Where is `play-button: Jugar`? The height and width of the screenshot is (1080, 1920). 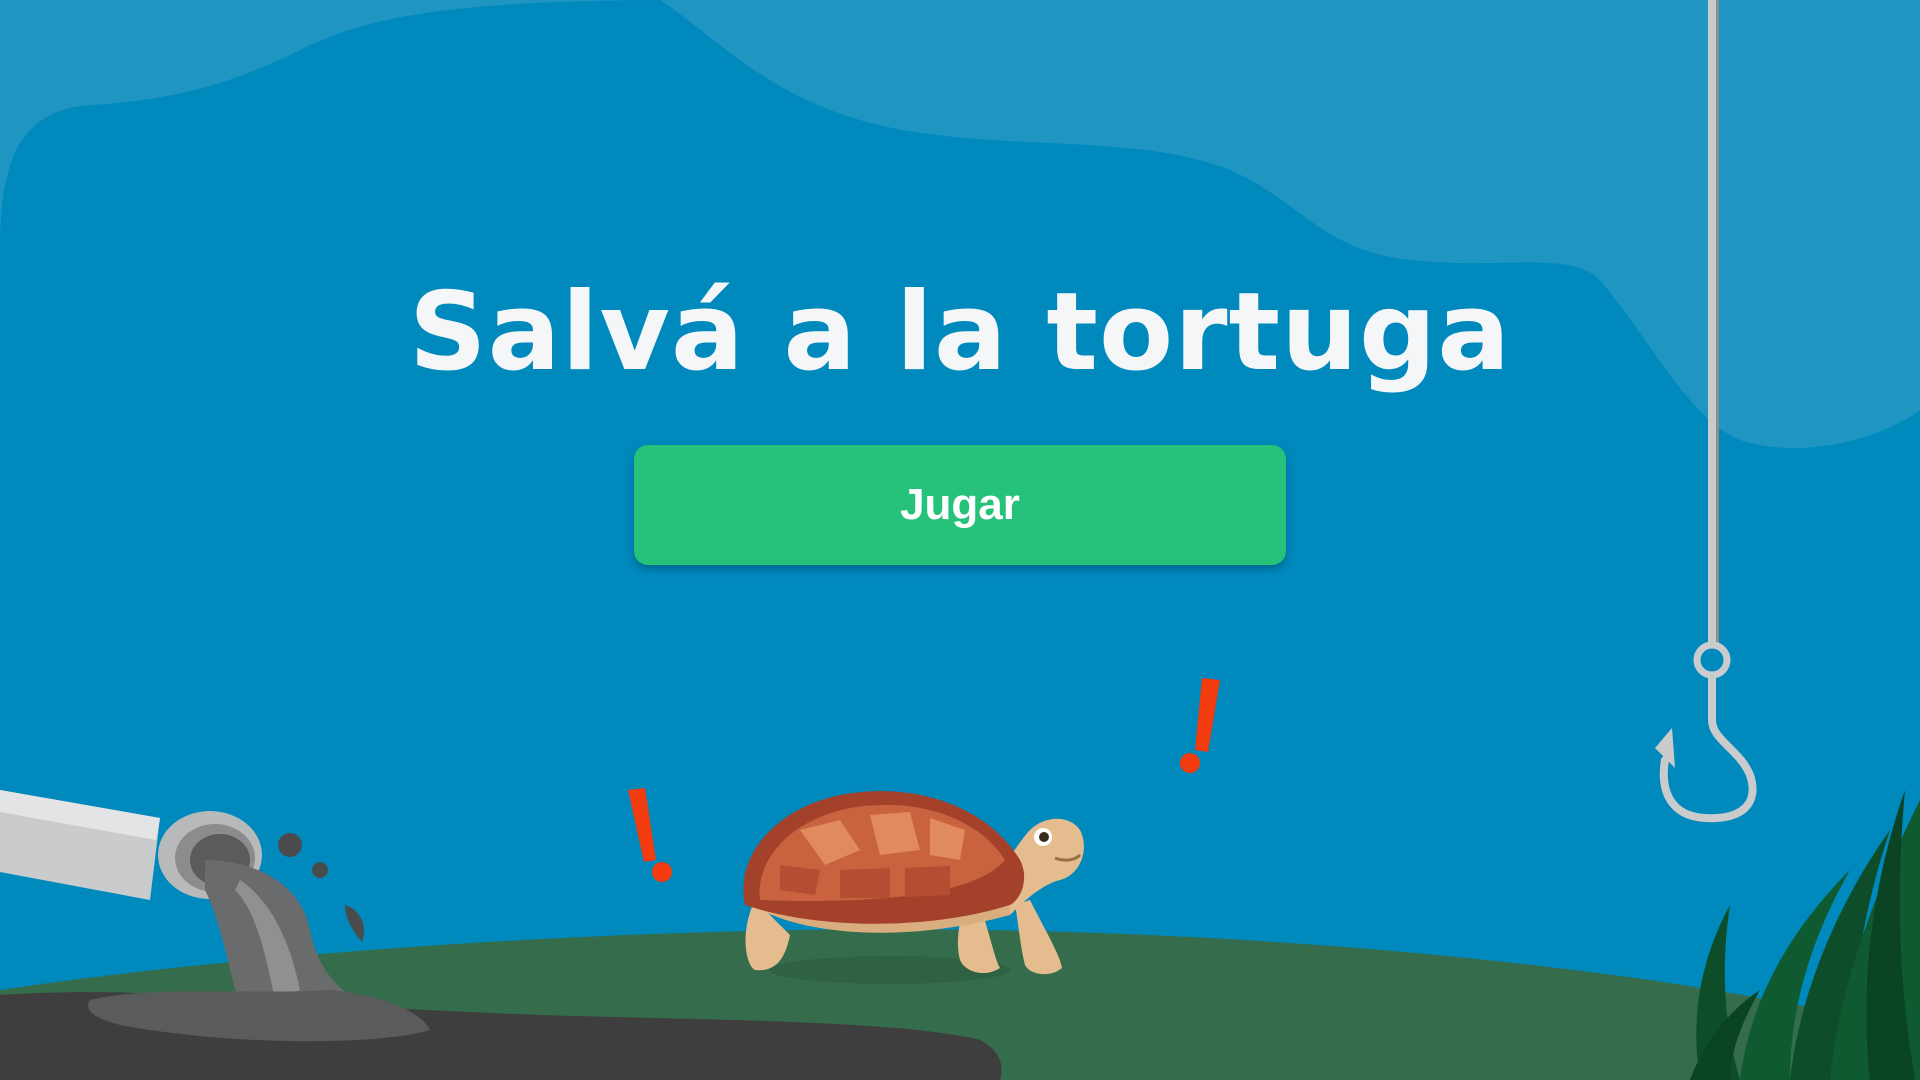
play-button: Jugar is located at coordinates (960, 505).